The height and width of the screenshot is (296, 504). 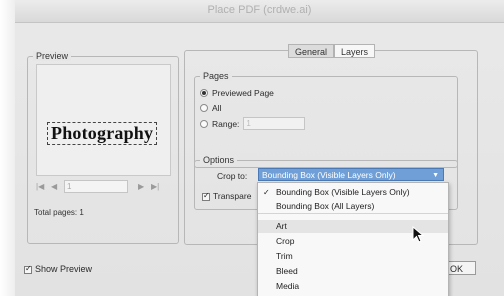 What do you see at coordinates (325, 206) in the screenshot?
I see `menu-item-label: Bounding Box (All Layers)` at bounding box center [325, 206].